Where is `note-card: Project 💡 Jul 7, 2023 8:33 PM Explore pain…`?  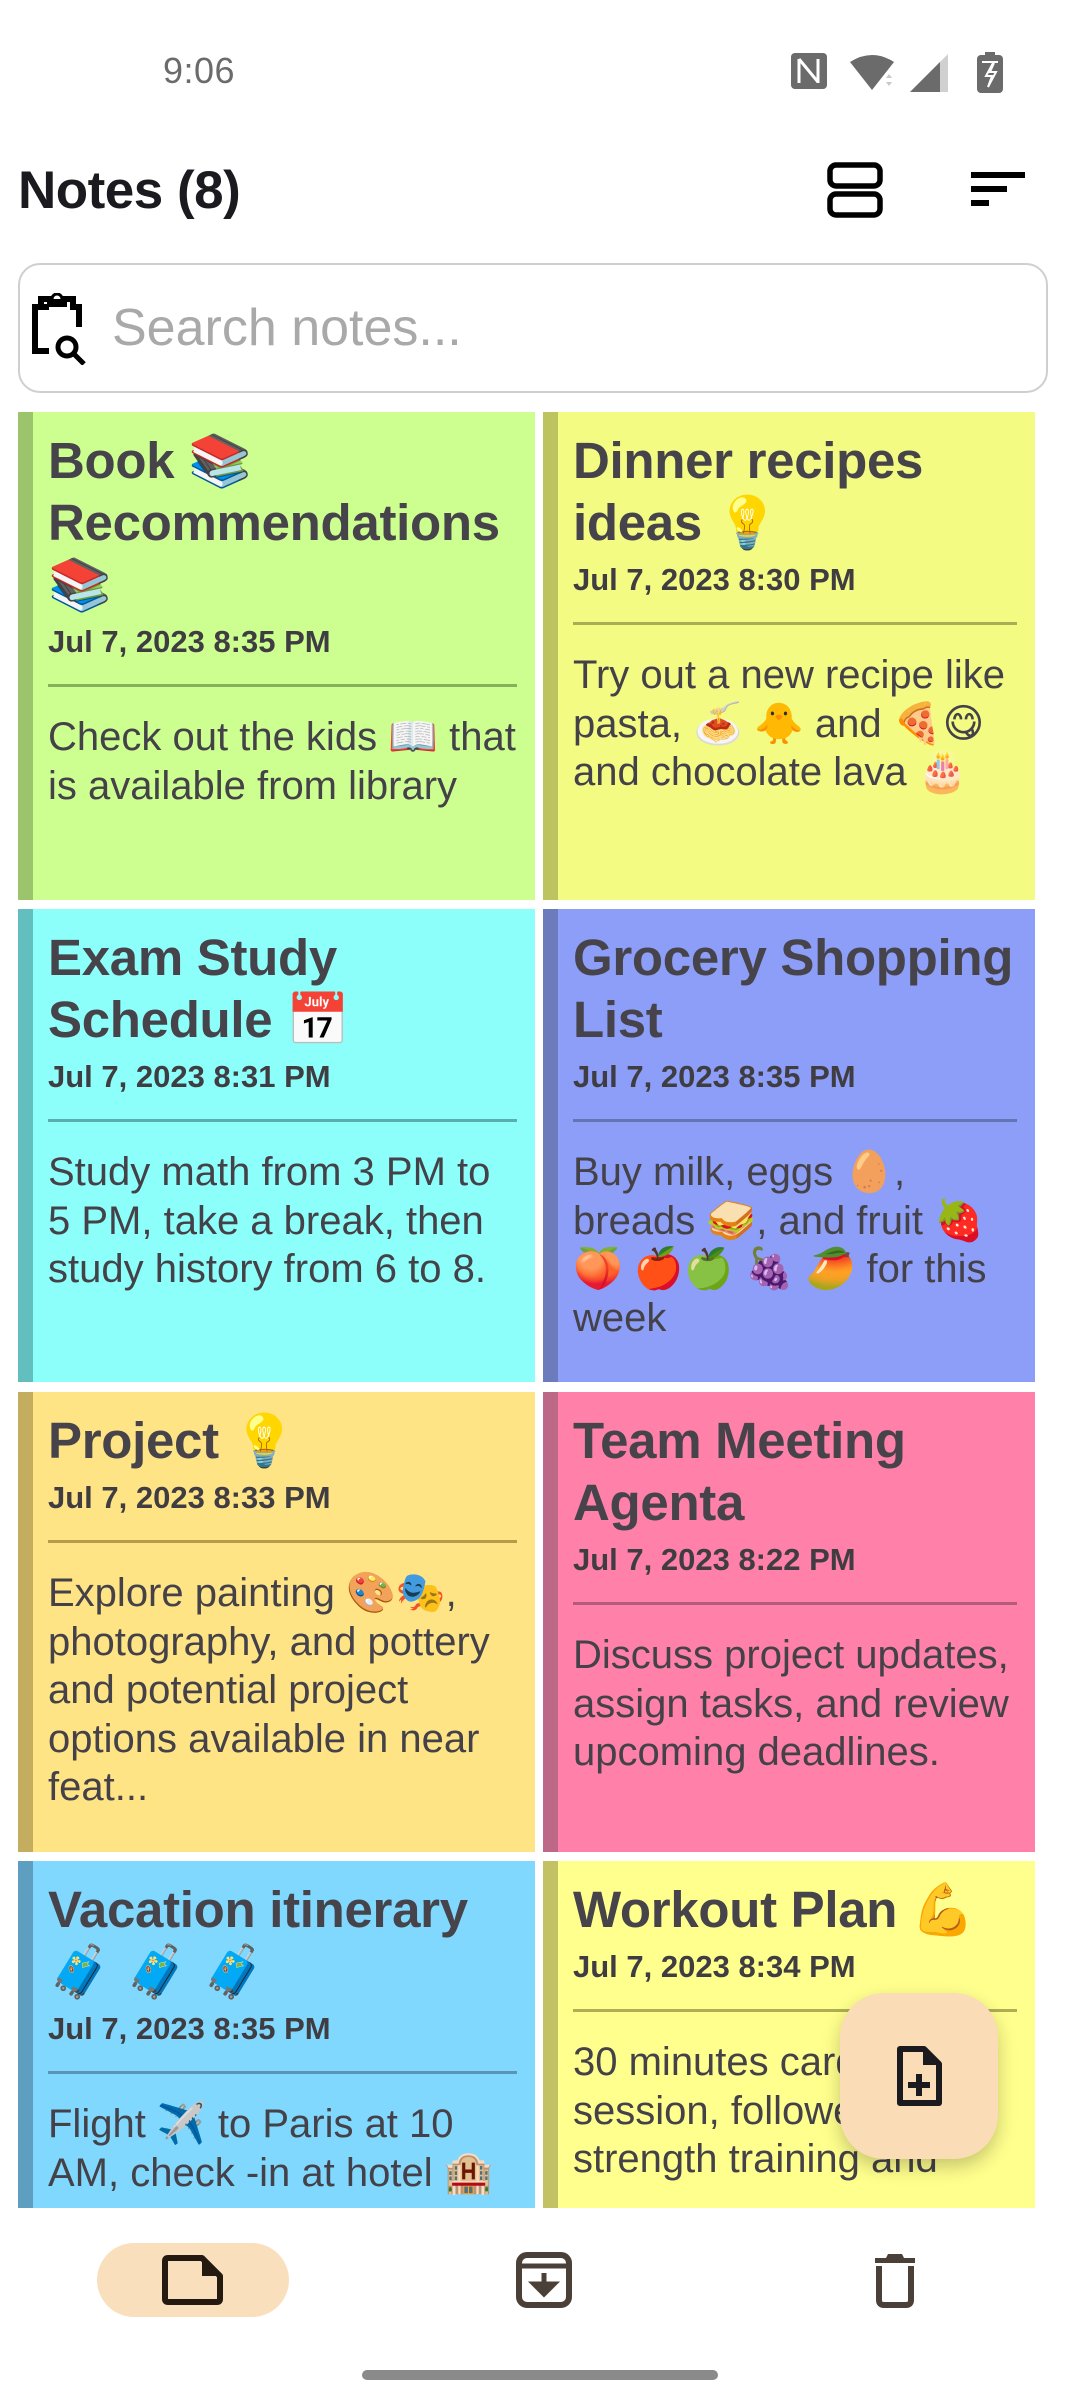
note-card: Project 💡 Jul 7, 2023 8:33 PM Explore pain… is located at coordinates (276, 1622).